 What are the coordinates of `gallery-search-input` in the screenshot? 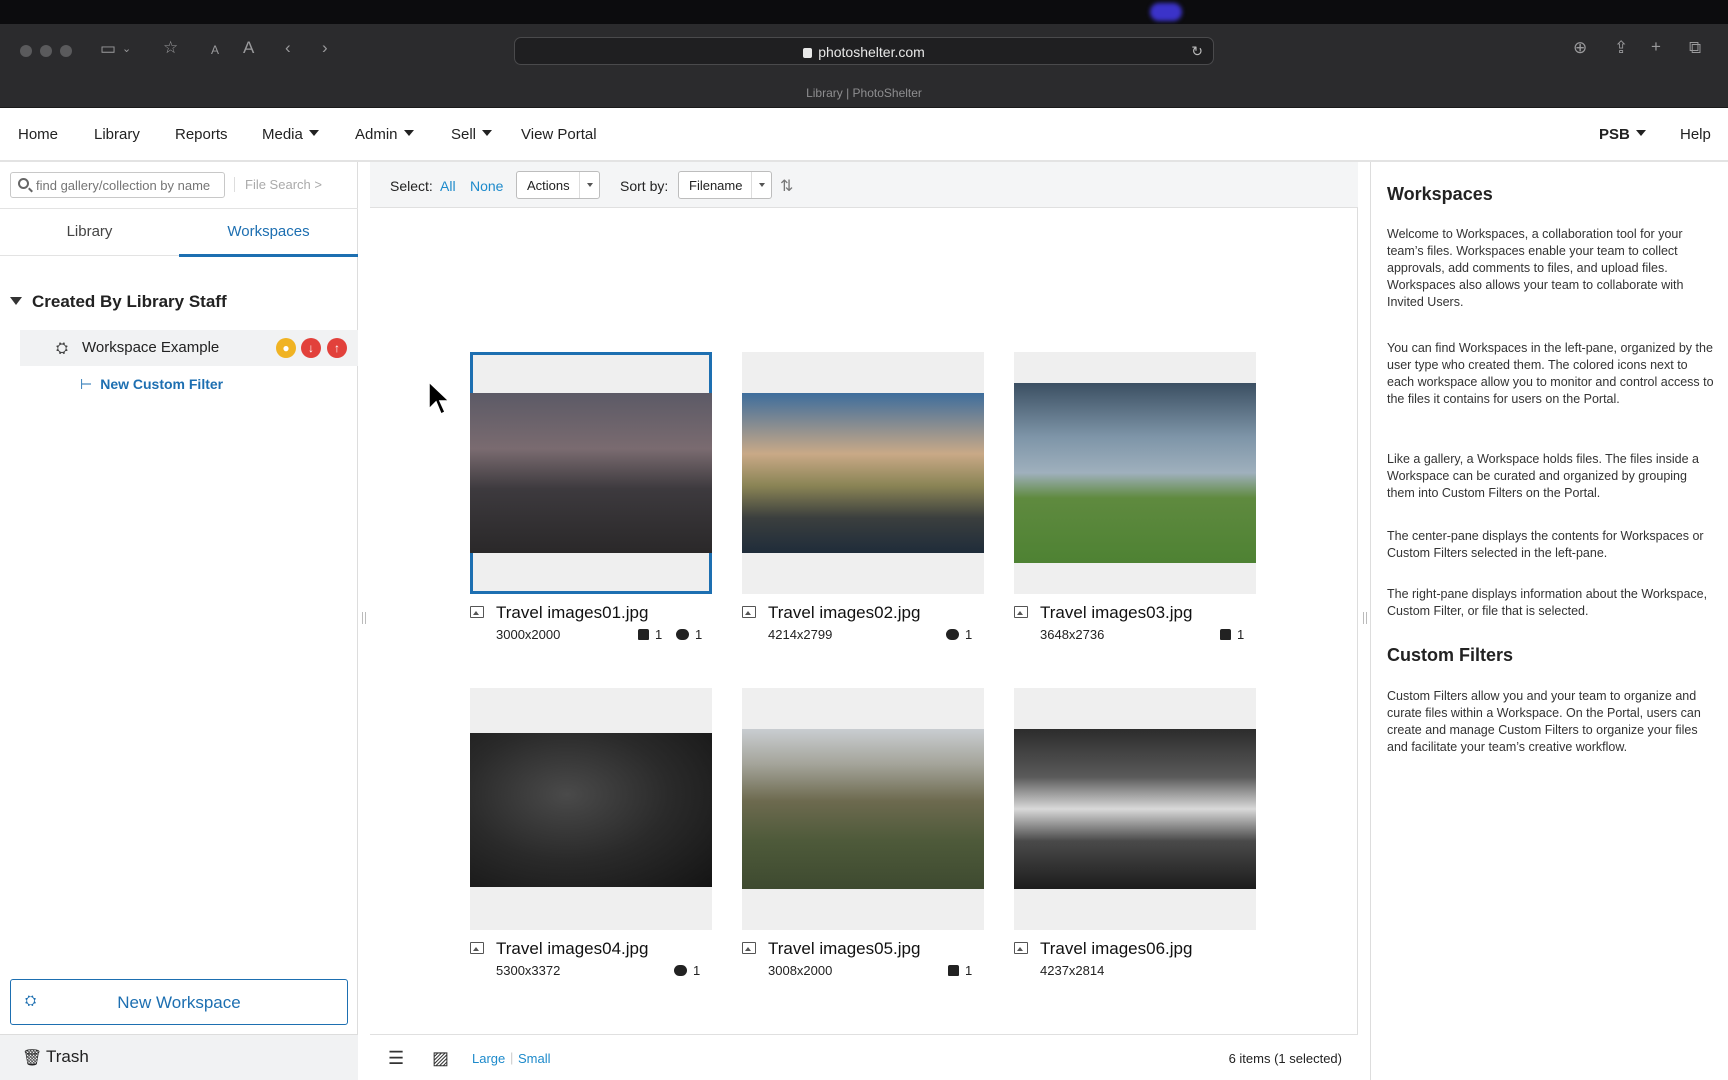 It's located at (128, 185).